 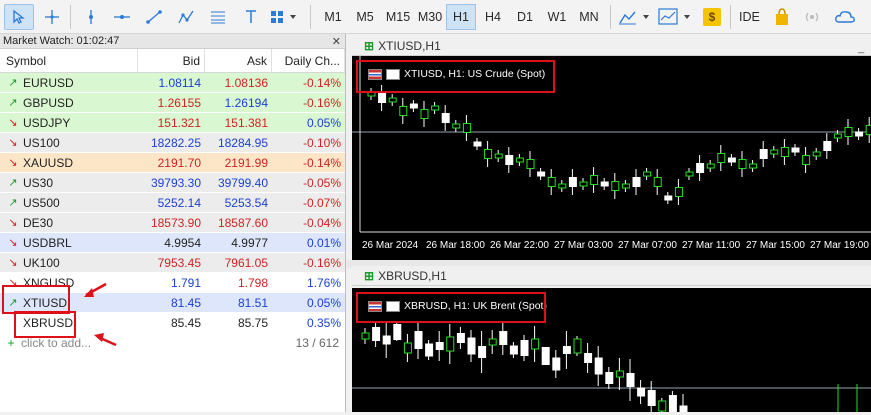 I want to click on daily-change-cell: 0.35%, so click(x=323, y=323).